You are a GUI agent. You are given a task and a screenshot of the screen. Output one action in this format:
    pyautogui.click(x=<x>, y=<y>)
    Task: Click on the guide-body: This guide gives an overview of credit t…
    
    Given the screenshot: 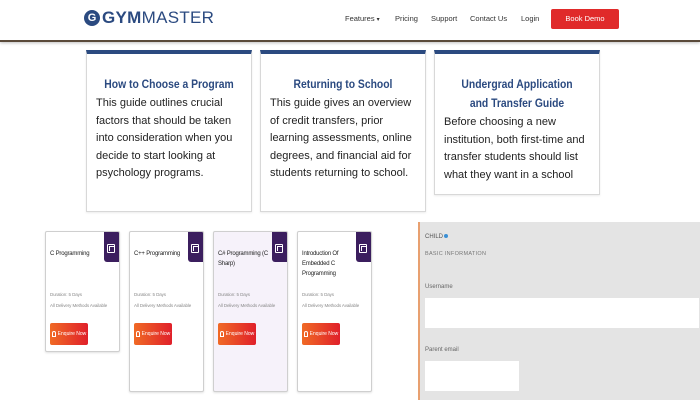 What is the action you would take?
    pyautogui.click(x=341, y=138)
    